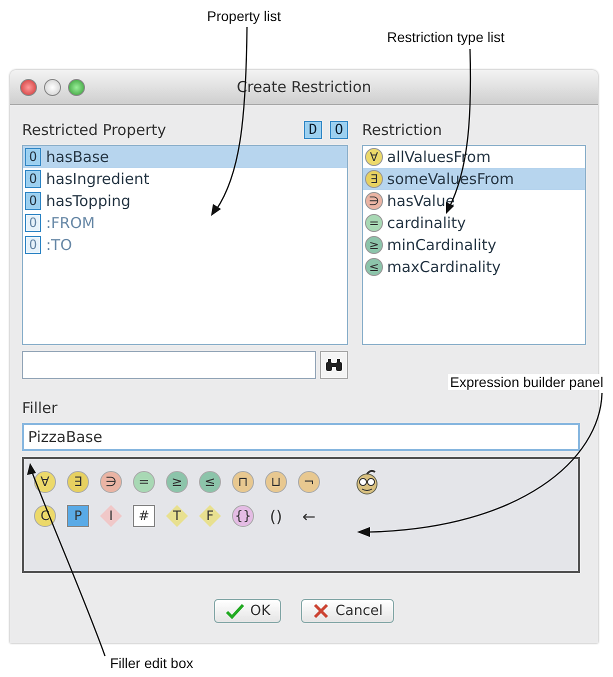  What do you see at coordinates (76, 87) in the screenshot?
I see `zoom-button` at bounding box center [76, 87].